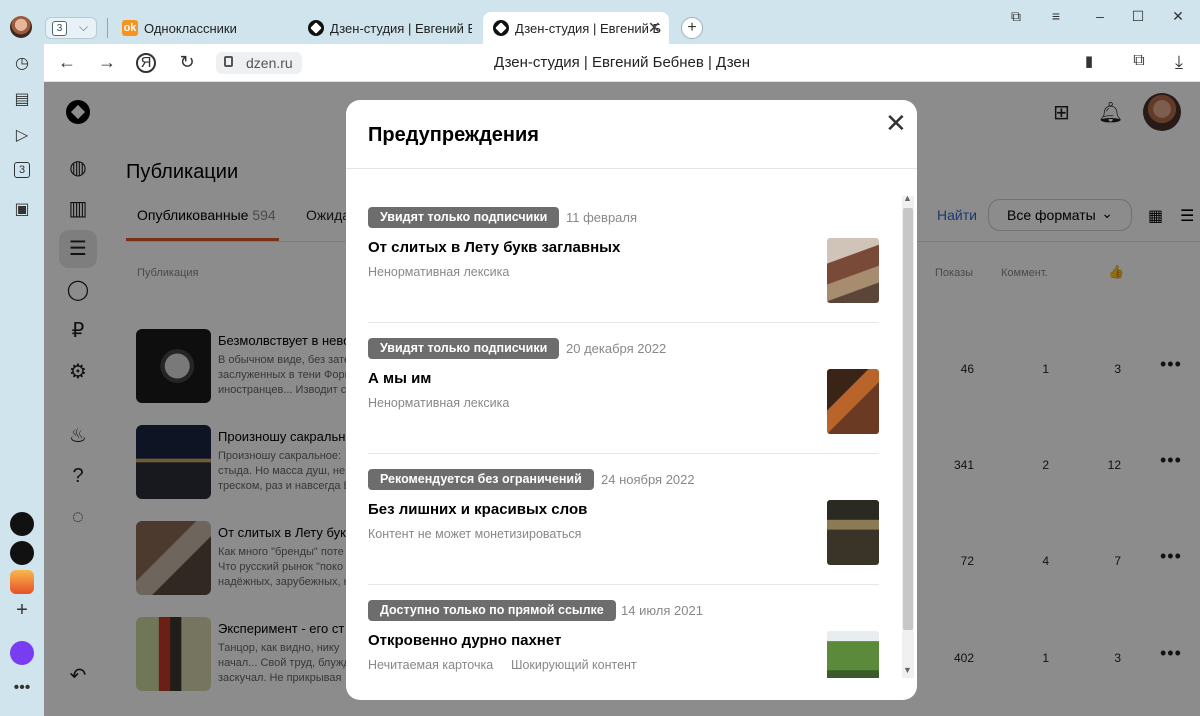 Image resolution: width=1200 pixels, height=716 pixels. I want to click on minimize-icon: –, so click(1100, 16).